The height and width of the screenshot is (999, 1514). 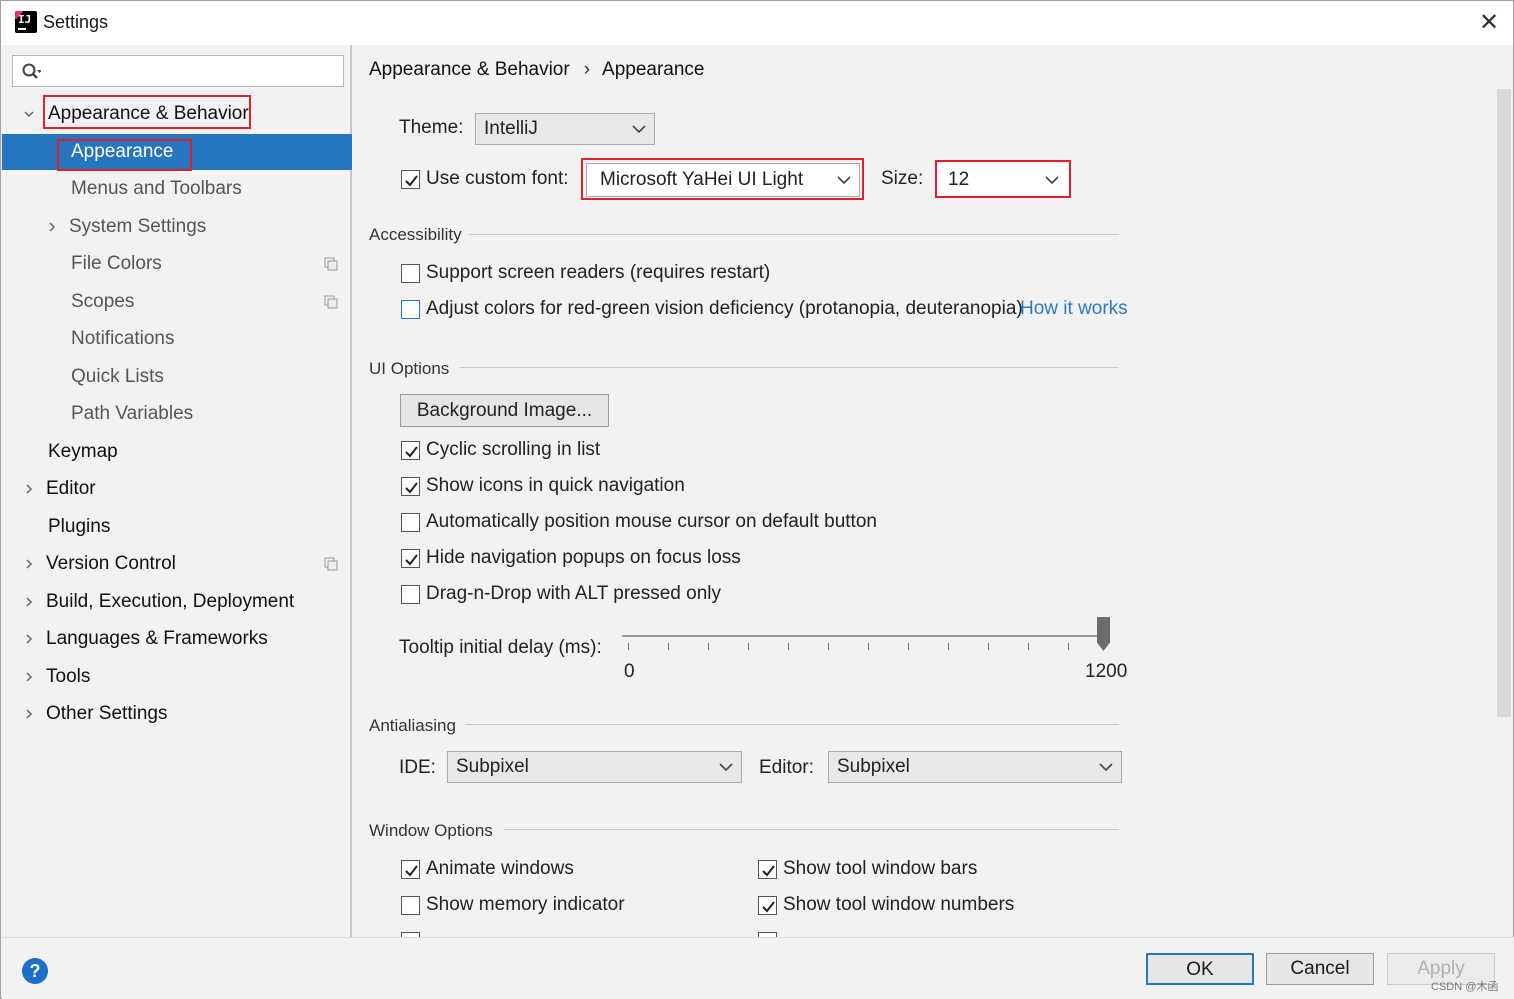 What do you see at coordinates (1320, 969) in the screenshot?
I see `cancel-button: Cancel` at bounding box center [1320, 969].